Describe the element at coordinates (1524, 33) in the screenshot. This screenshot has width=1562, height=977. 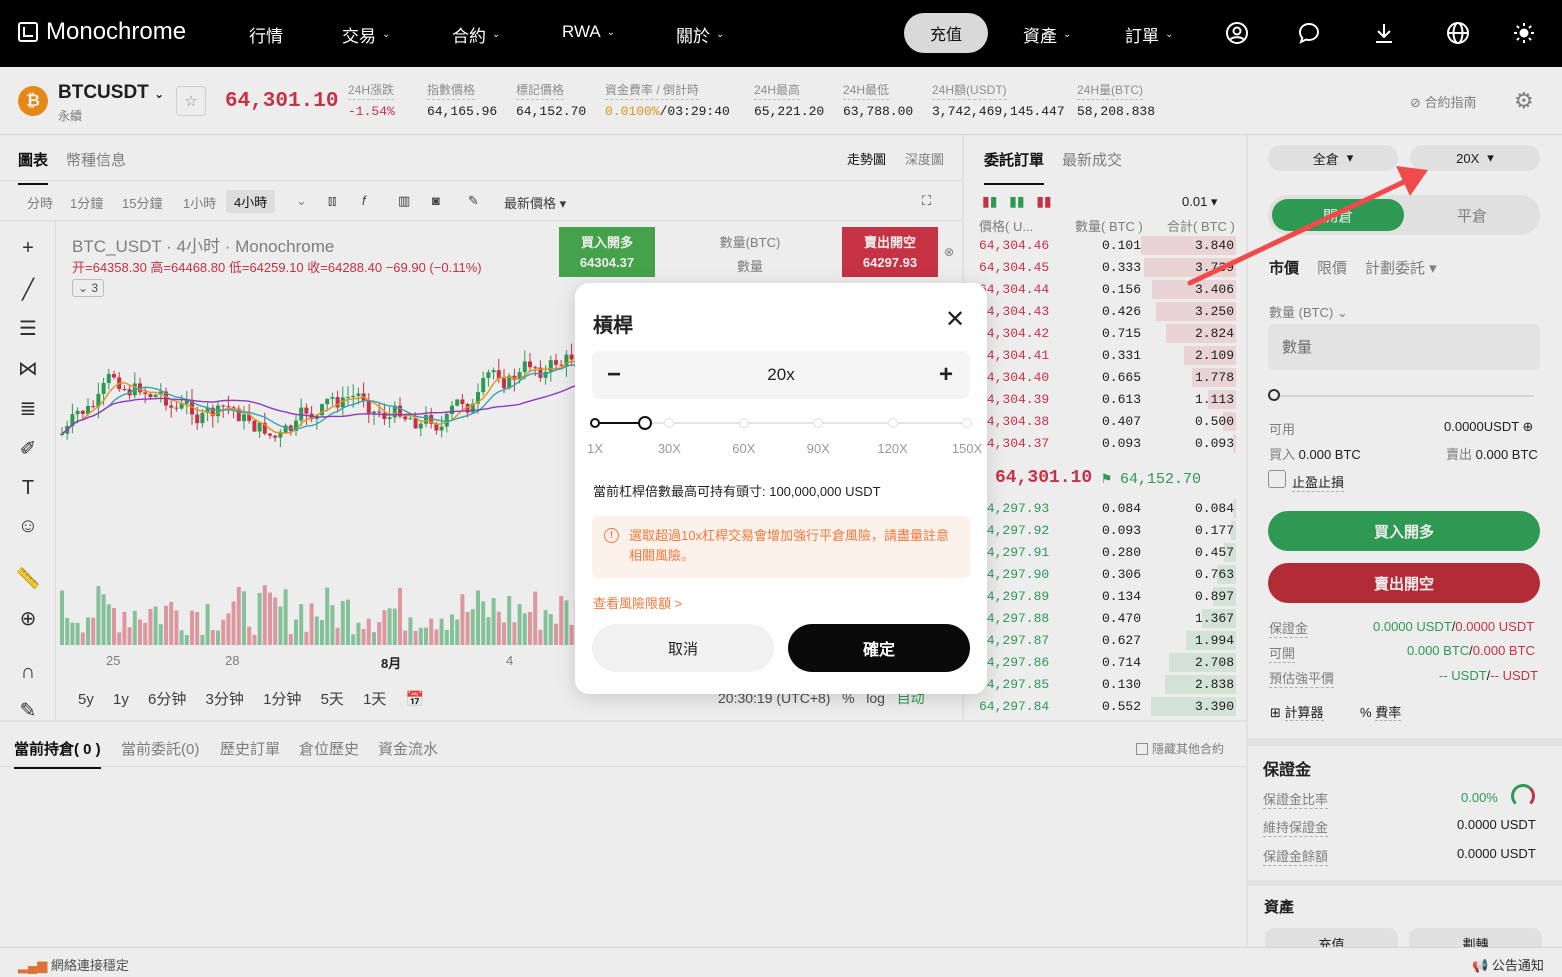
I see `sun-icon` at that location.